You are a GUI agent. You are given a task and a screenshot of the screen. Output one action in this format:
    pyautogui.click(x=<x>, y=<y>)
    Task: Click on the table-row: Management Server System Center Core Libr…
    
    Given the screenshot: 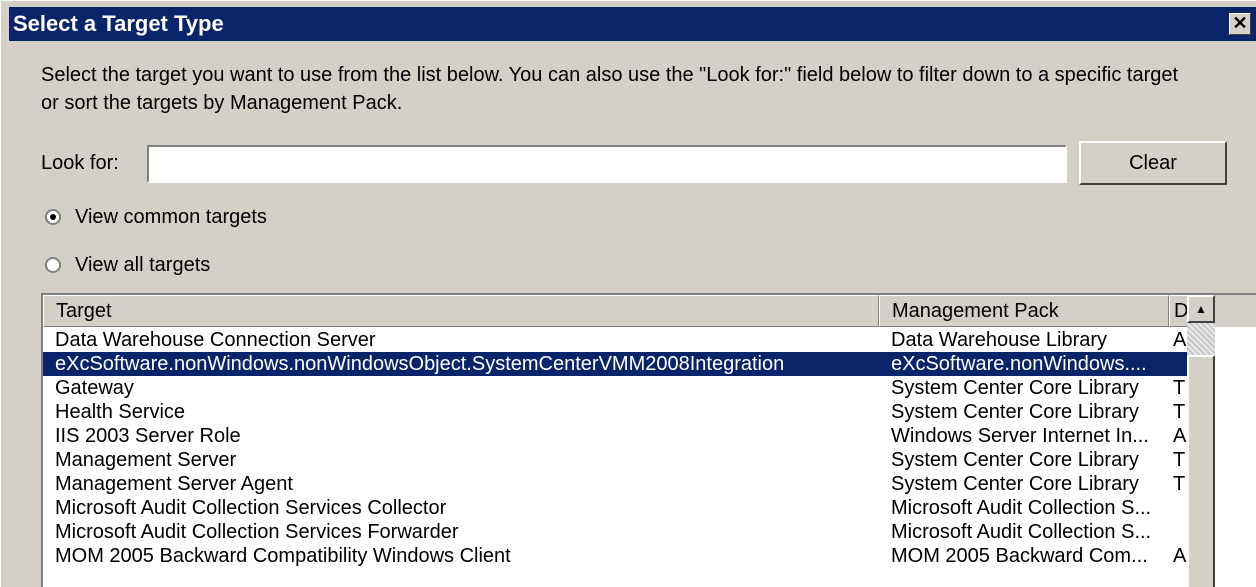 What is the action you would take?
    pyautogui.click(x=615, y=460)
    